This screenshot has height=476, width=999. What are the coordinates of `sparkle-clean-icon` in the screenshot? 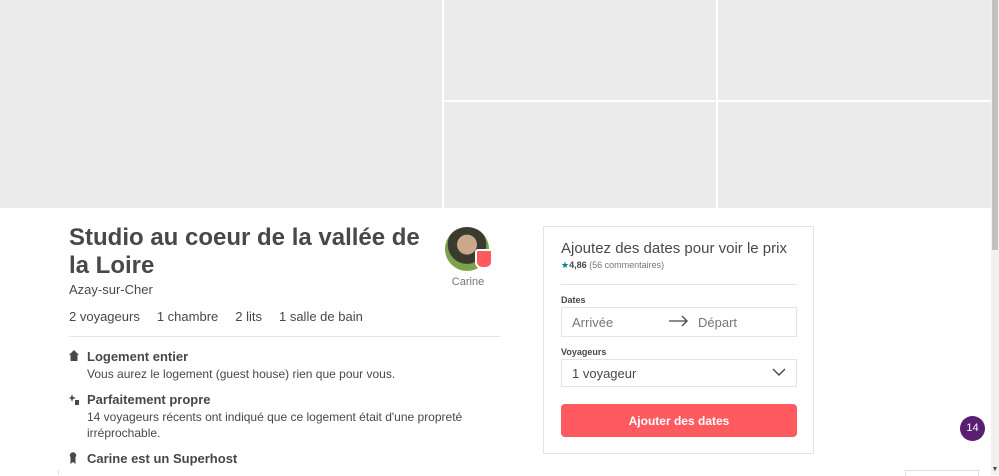 It's located at (74, 399).